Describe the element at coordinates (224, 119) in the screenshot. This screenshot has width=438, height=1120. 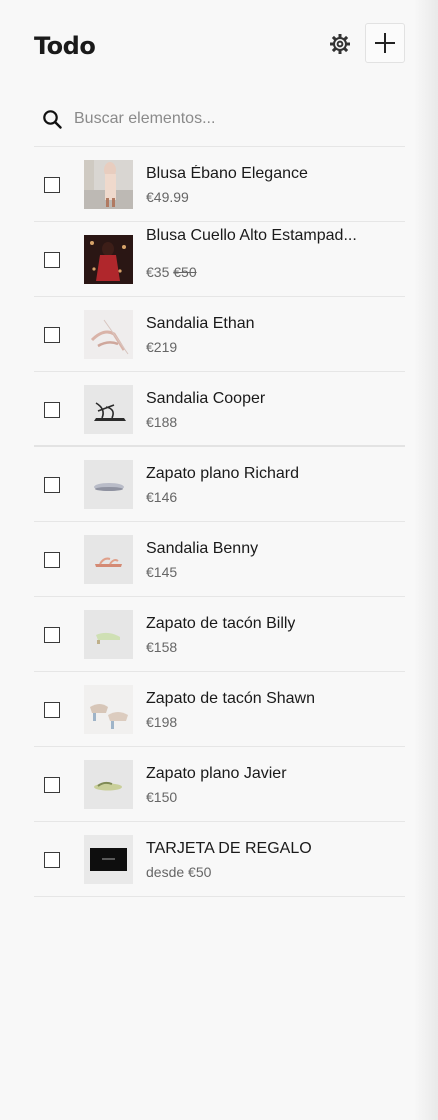
I see `search-input` at that location.